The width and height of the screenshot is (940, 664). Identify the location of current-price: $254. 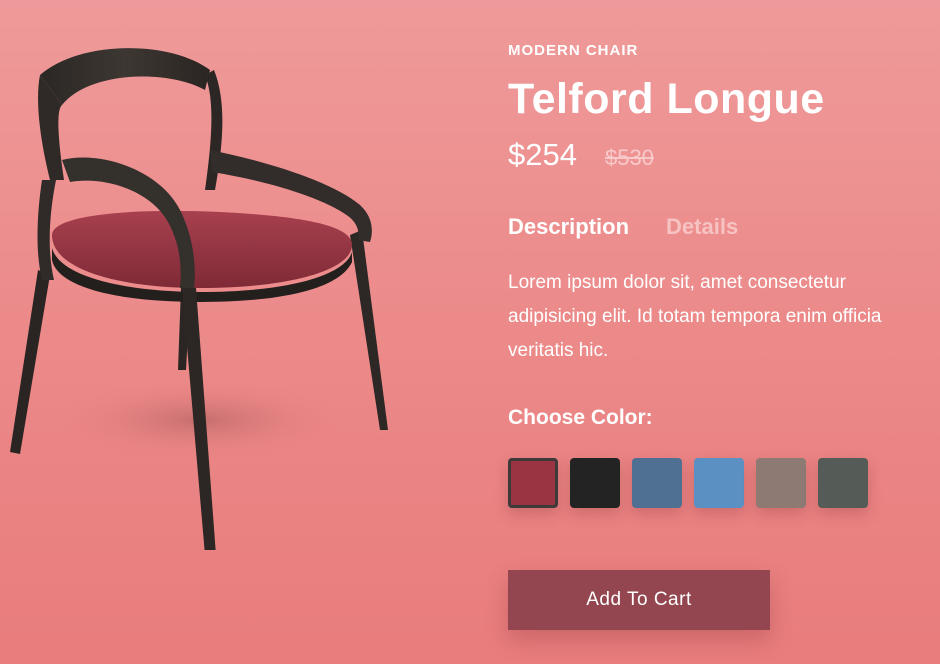
(542, 154).